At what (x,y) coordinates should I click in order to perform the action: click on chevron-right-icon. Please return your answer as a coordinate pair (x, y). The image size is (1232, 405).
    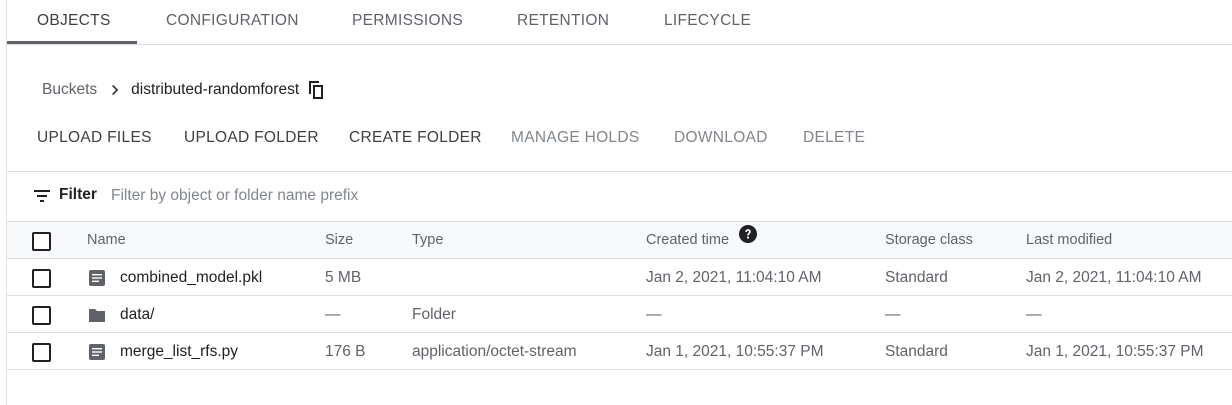
    Looking at the image, I should click on (114, 90).